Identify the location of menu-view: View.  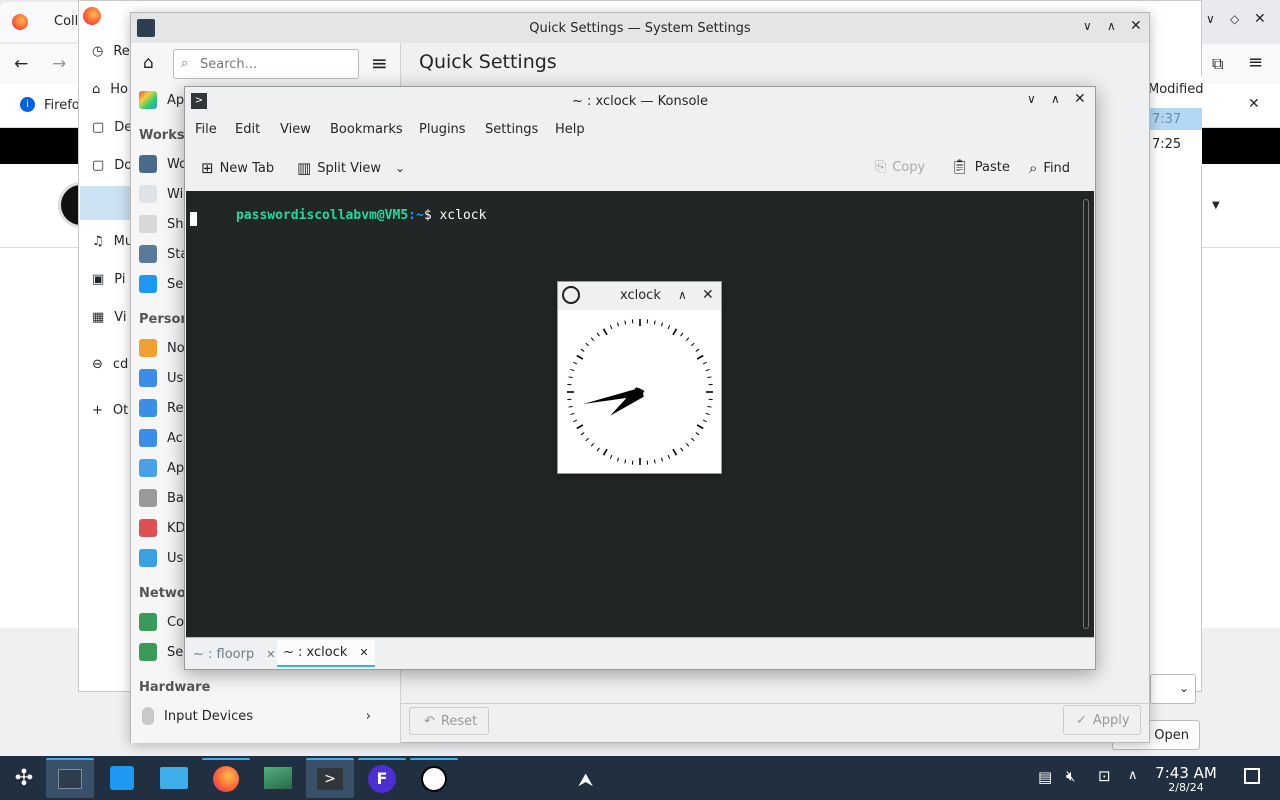
(295, 129).